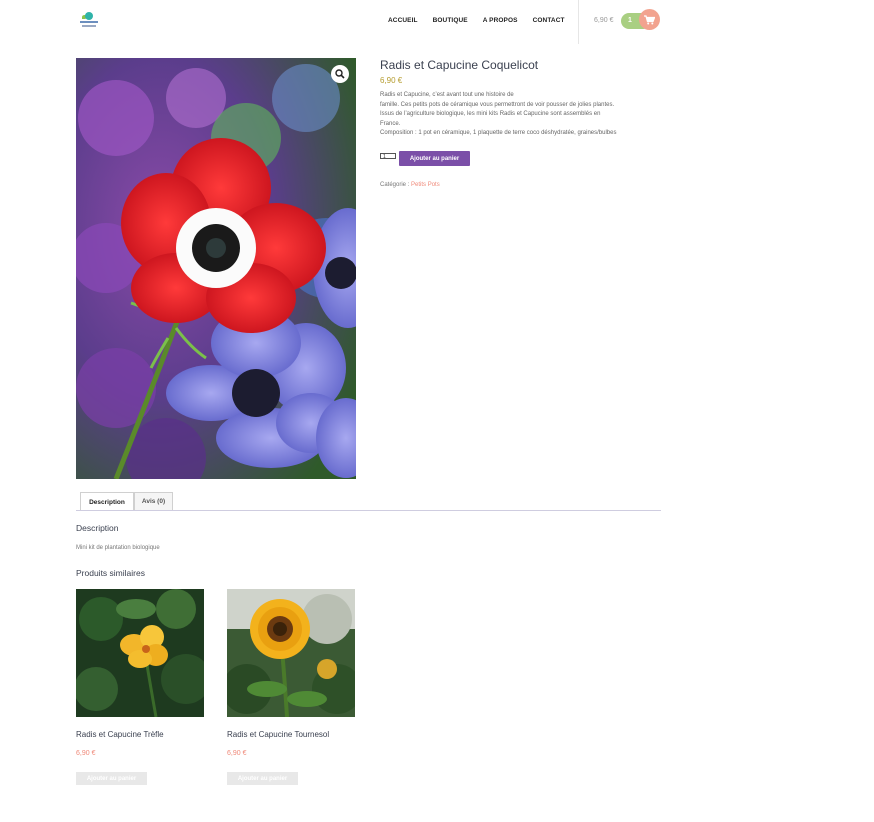 Image resolution: width=874 pixels, height=822 pixels. Describe the element at coordinates (578, 22) in the screenshot. I see `header-divider` at that location.